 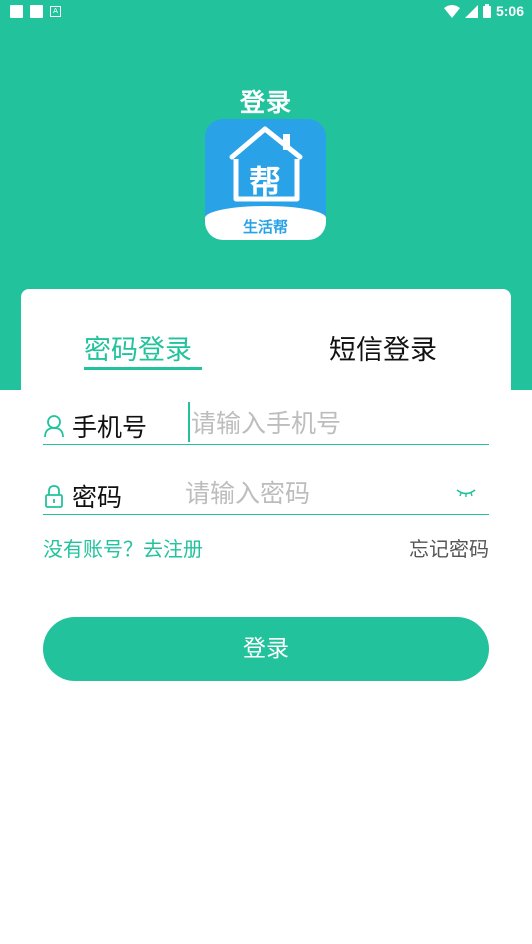 I want to click on text-cursor, so click(x=189, y=422).